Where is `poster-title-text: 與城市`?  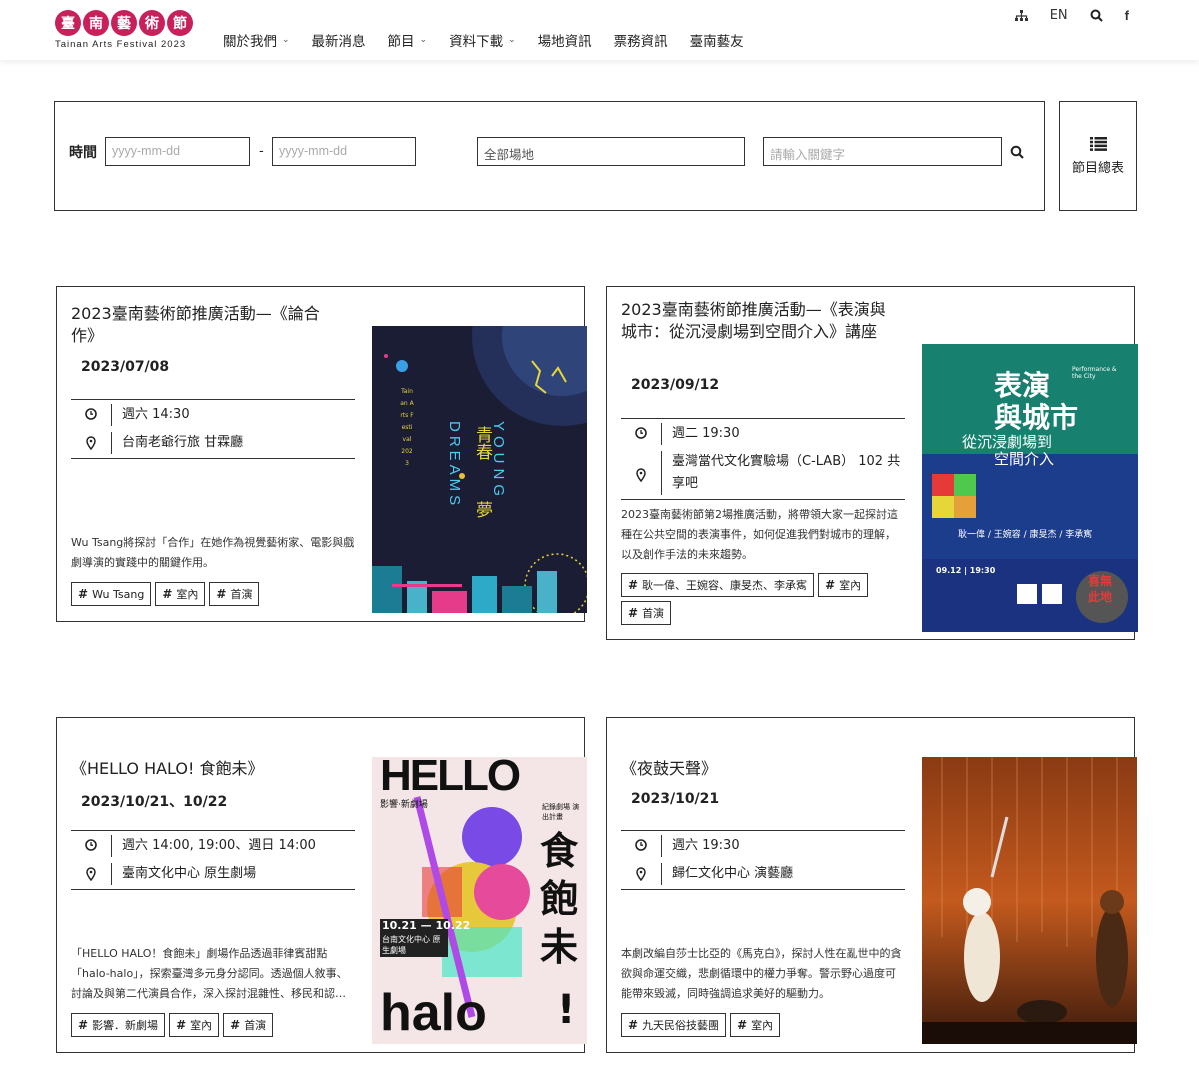 poster-title-text: 與城市 is located at coordinates (1036, 417).